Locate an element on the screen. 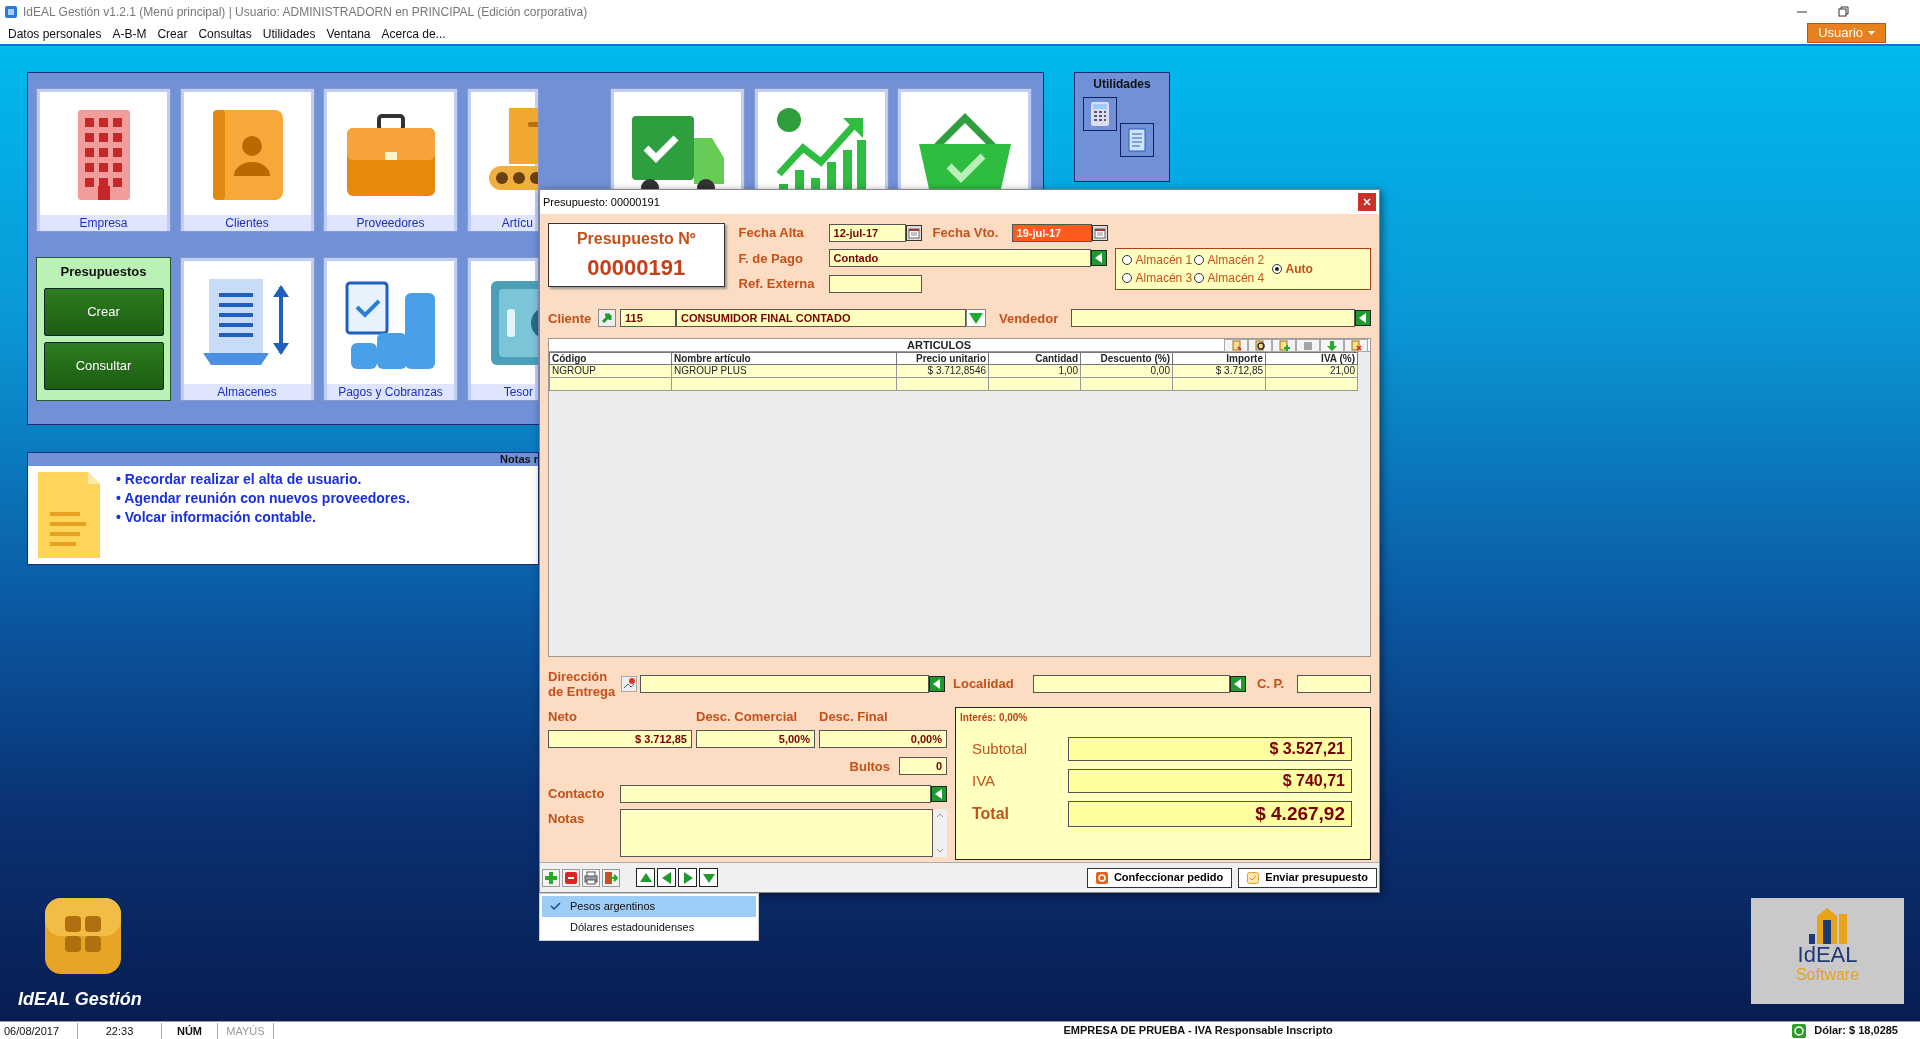  date-field: 12-jul-17 is located at coordinates (867, 232).